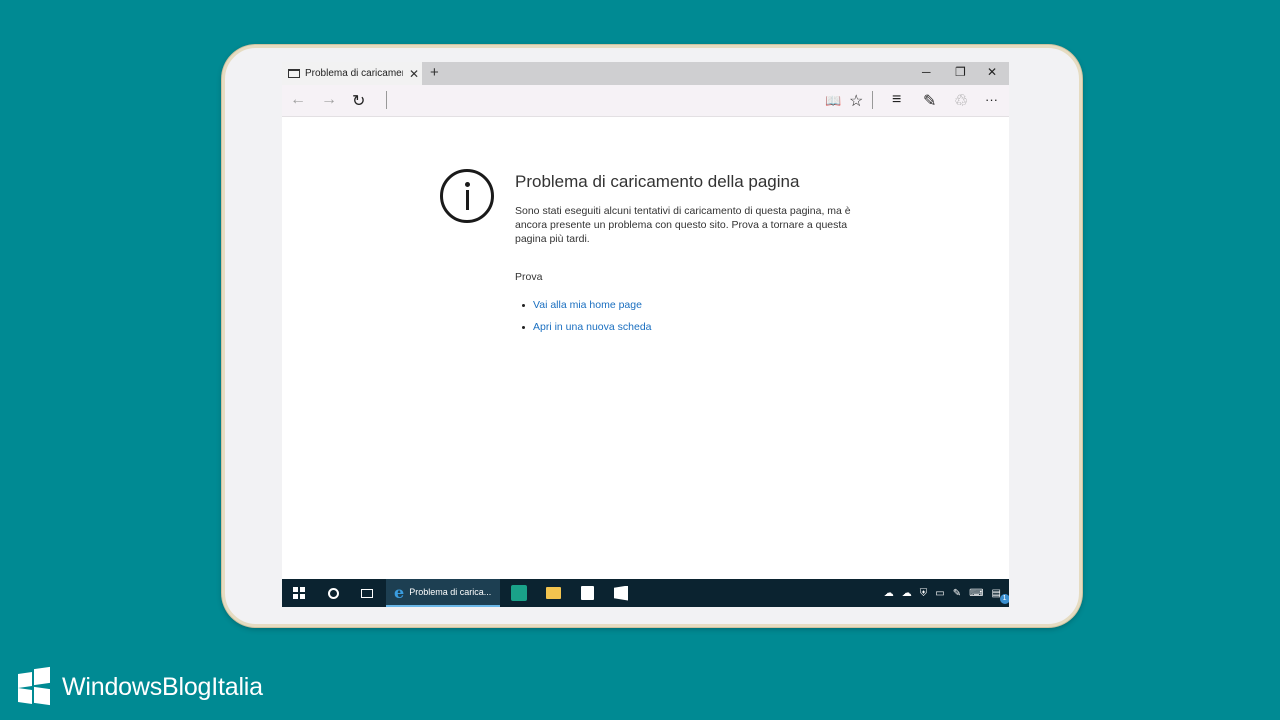 The width and height of the screenshot is (1280, 720). I want to click on taskbar-store-app, so click(519, 593).